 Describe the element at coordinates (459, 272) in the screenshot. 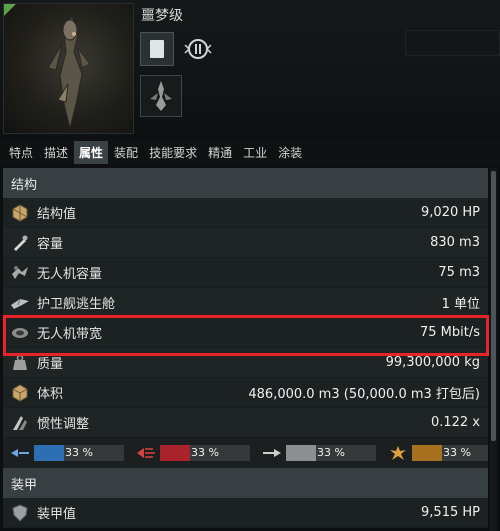

I see `attr-value: 75 m3` at that location.